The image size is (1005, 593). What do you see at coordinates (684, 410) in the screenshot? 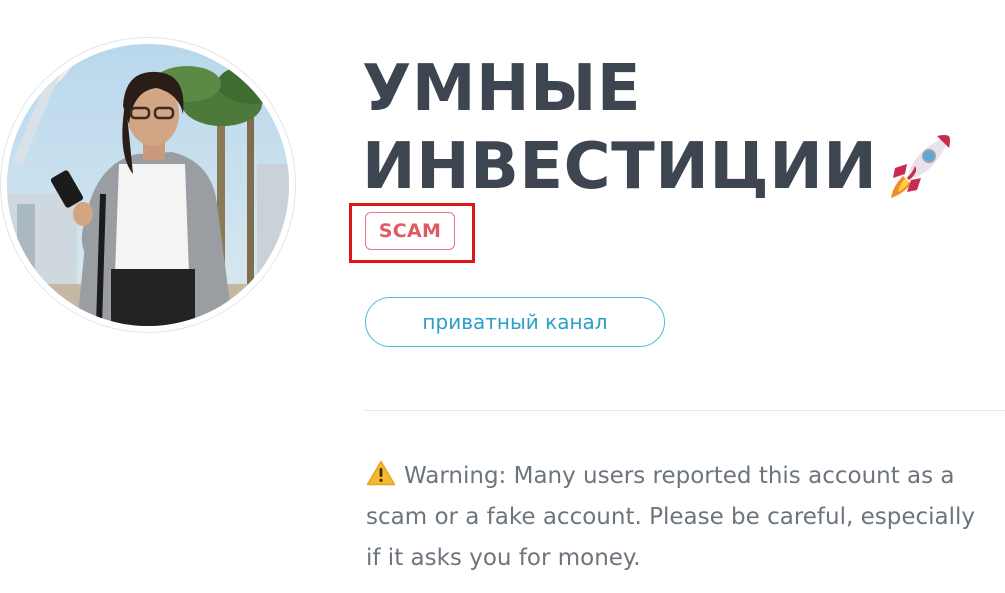
I see `divider` at bounding box center [684, 410].